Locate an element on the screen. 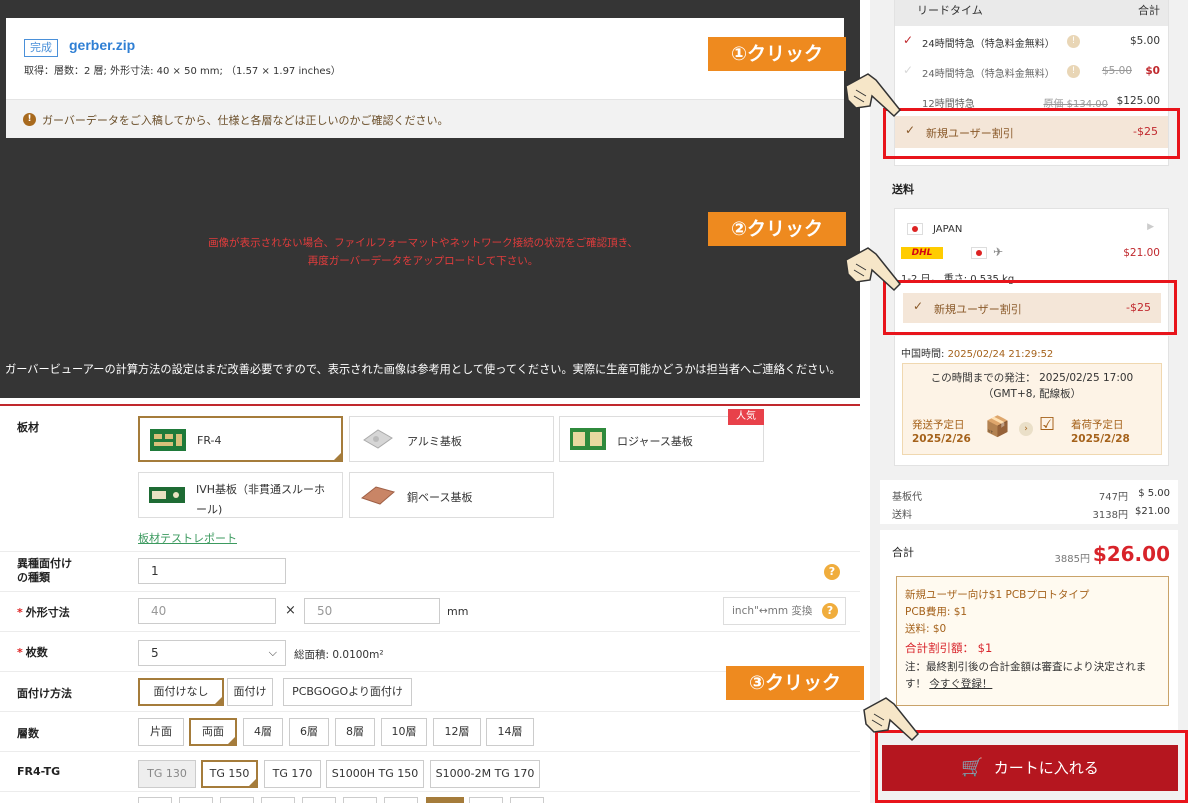  next-row-options is located at coordinates (343, 800).